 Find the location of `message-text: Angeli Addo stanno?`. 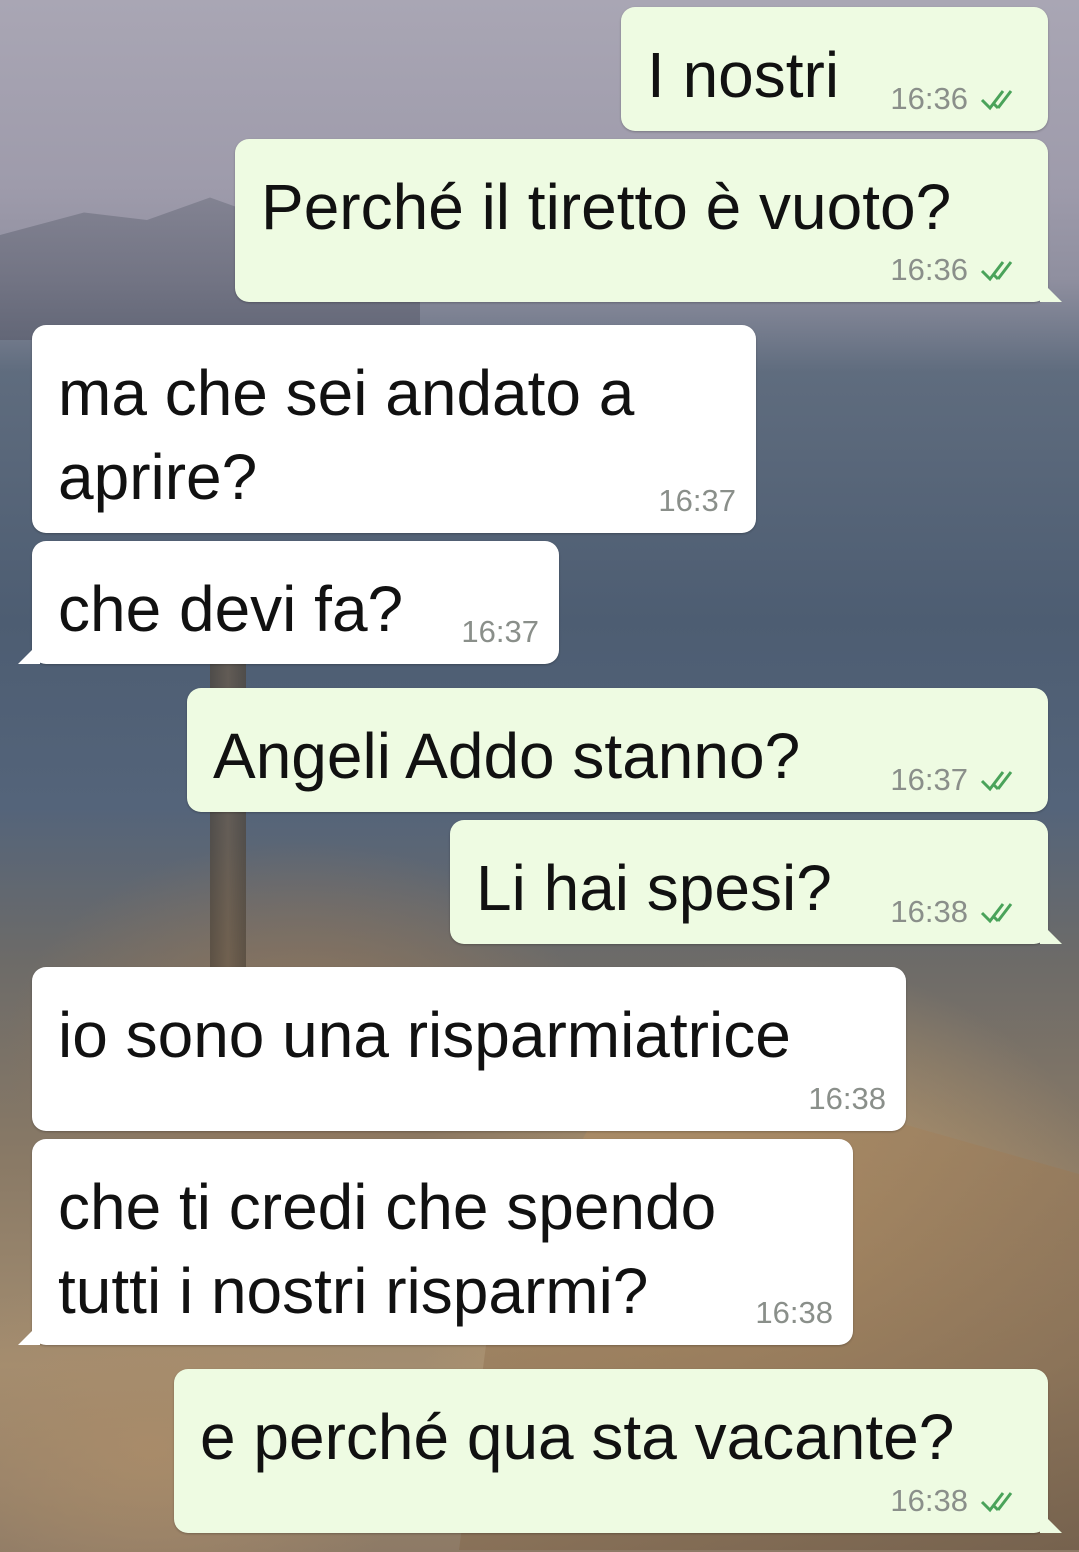

message-text: Angeli Addo stanno? is located at coordinates (507, 756).